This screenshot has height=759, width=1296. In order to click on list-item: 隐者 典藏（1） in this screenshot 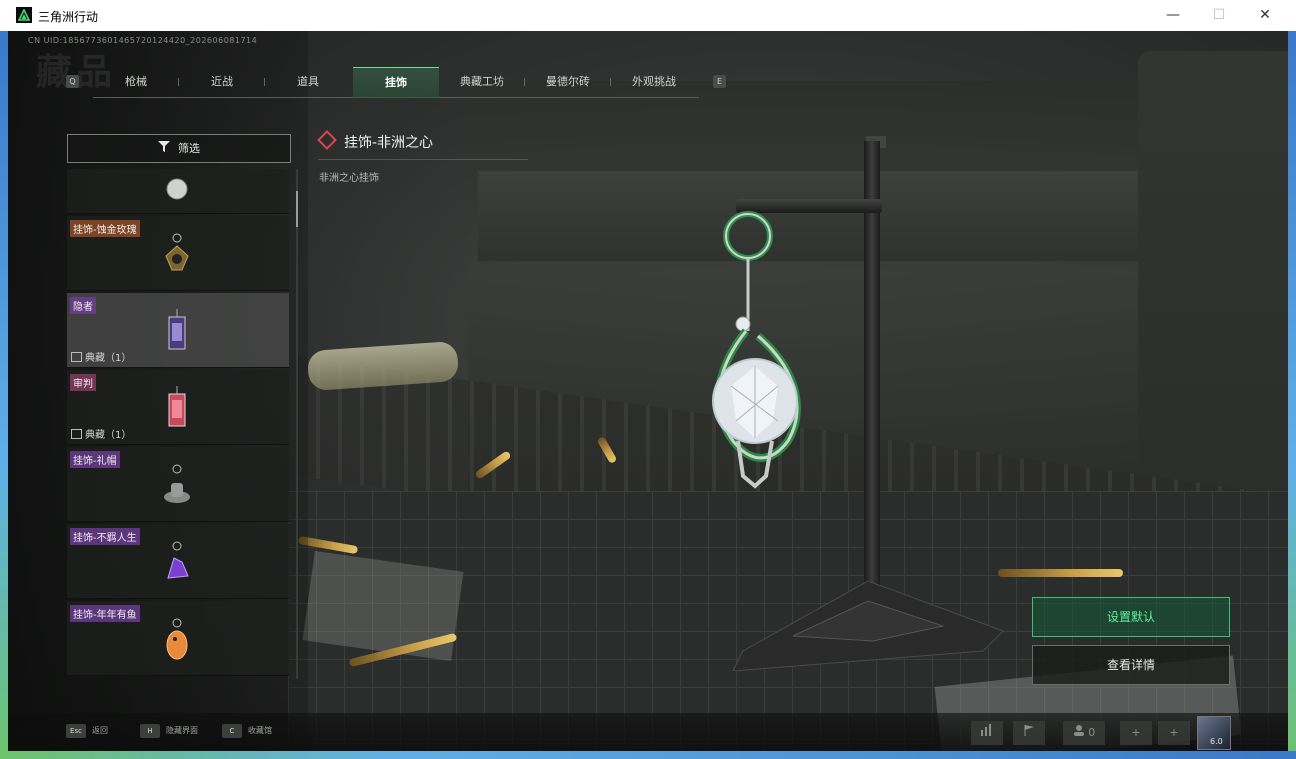, I will do `click(178, 330)`.